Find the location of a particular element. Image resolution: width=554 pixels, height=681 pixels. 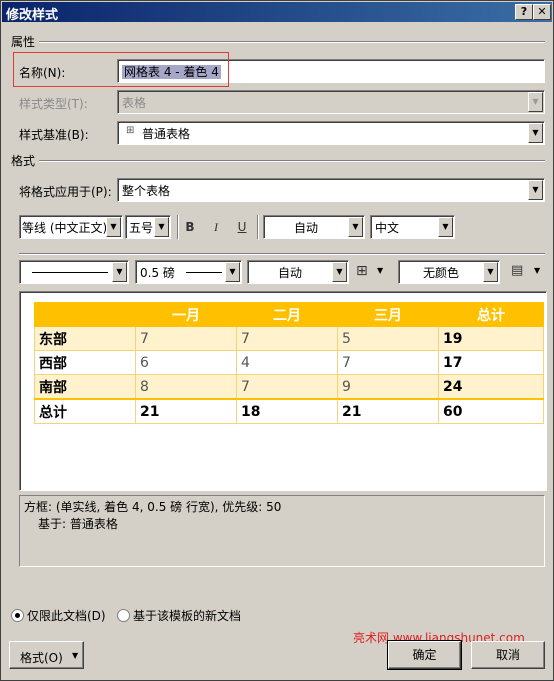

format-button: 格式(O) ▼ is located at coordinates (46, 655).